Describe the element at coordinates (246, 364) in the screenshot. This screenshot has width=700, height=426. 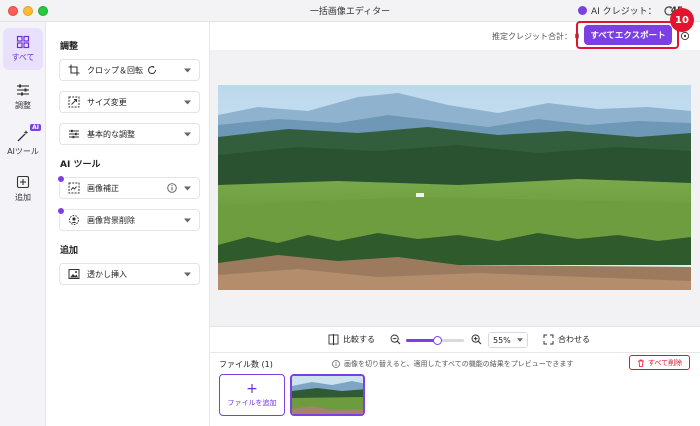
I see `file-count: ファイル数 (1)` at that location.